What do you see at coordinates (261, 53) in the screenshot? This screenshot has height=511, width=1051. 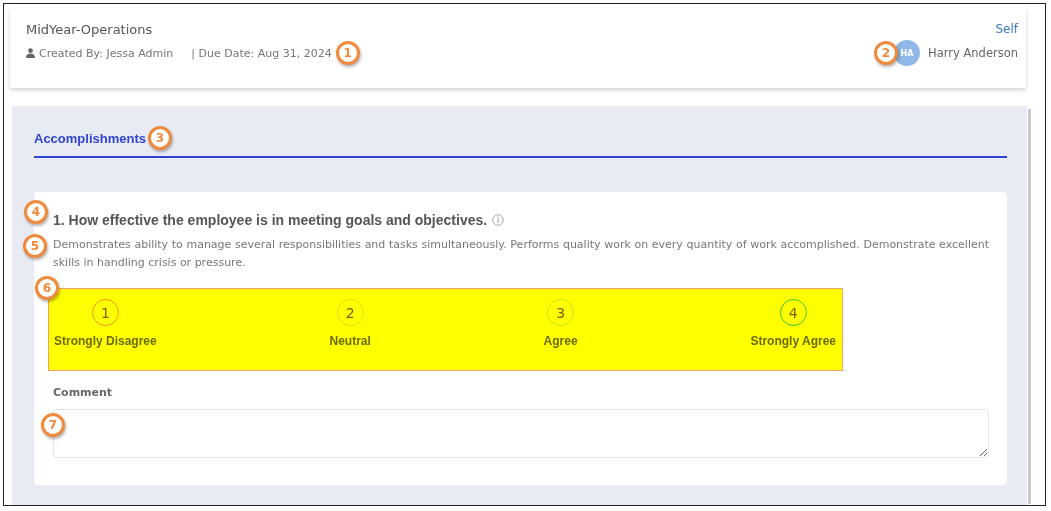 I see `due-date: | Due Date: Aug 31, 2024` at bounding box center [261, 53].